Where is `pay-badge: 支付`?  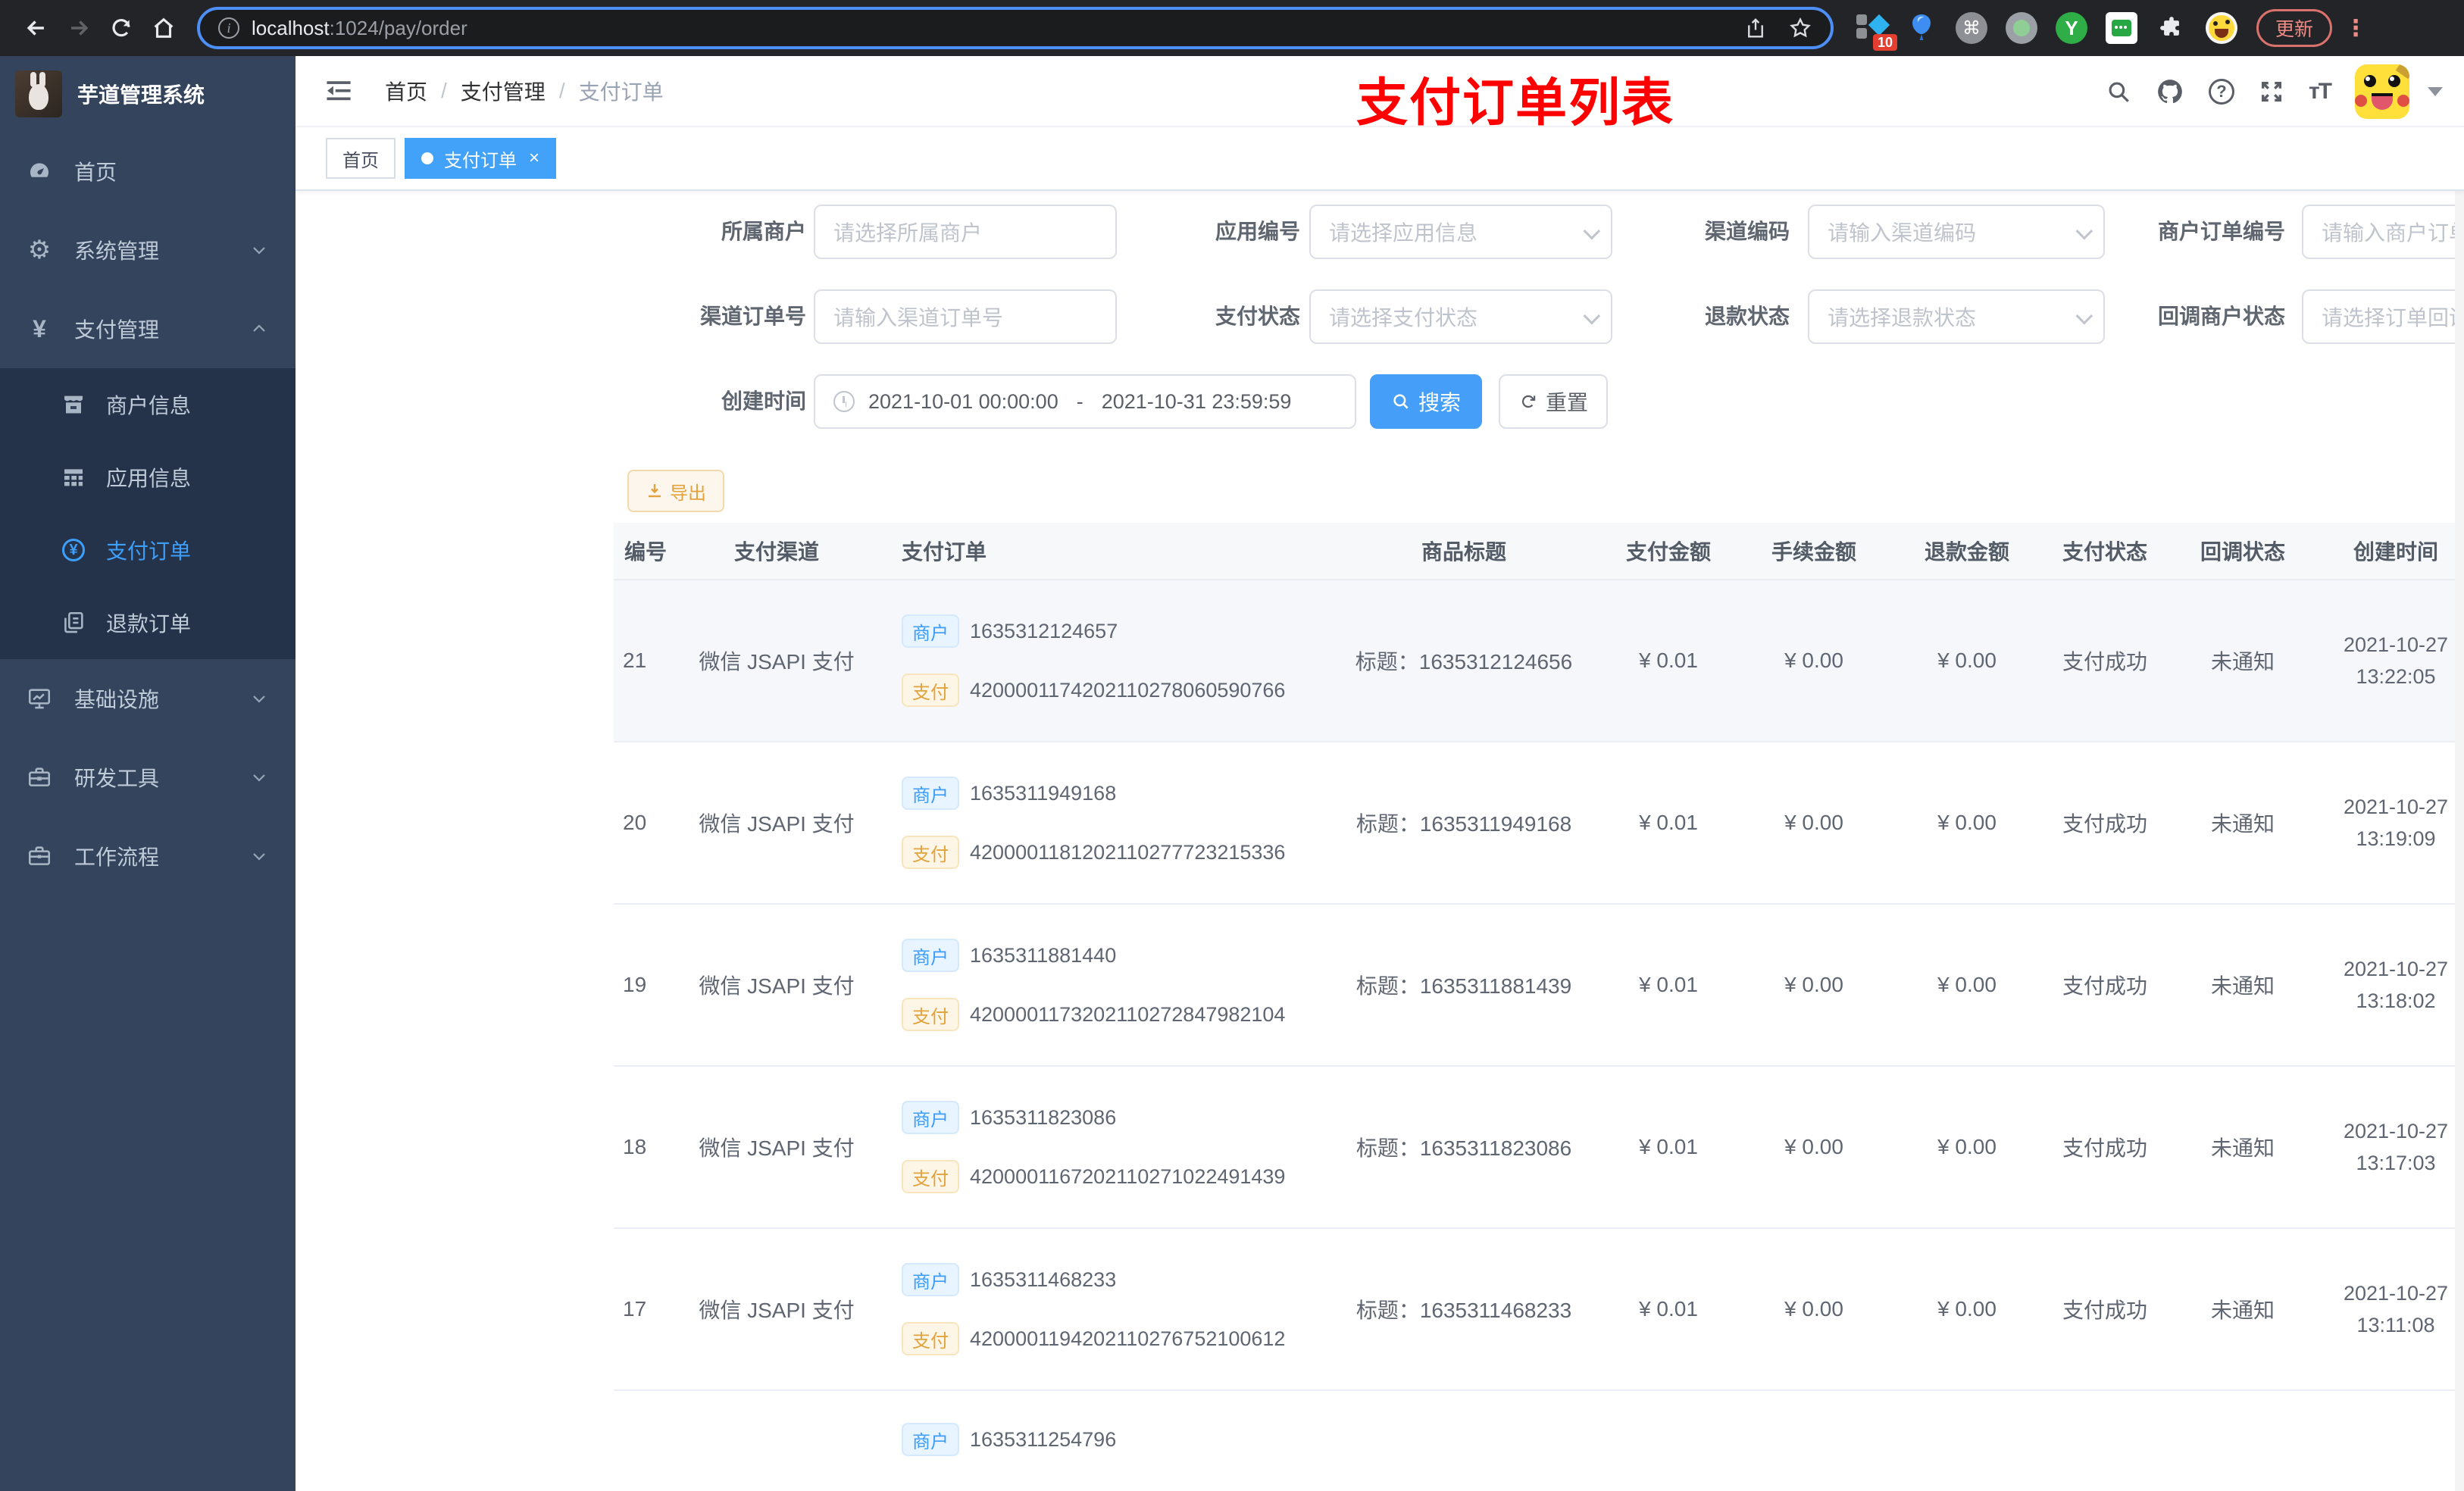 pay-badge: 支付 is located at coordinates (930, 1176).